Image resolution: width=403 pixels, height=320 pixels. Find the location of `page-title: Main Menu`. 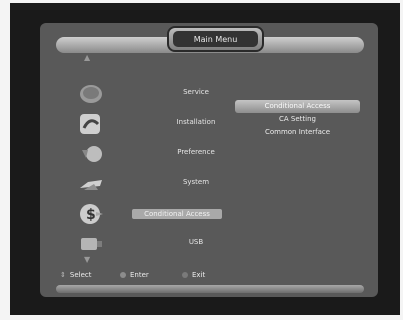

page-title: Main Menu is located at coordinates (215, 39).